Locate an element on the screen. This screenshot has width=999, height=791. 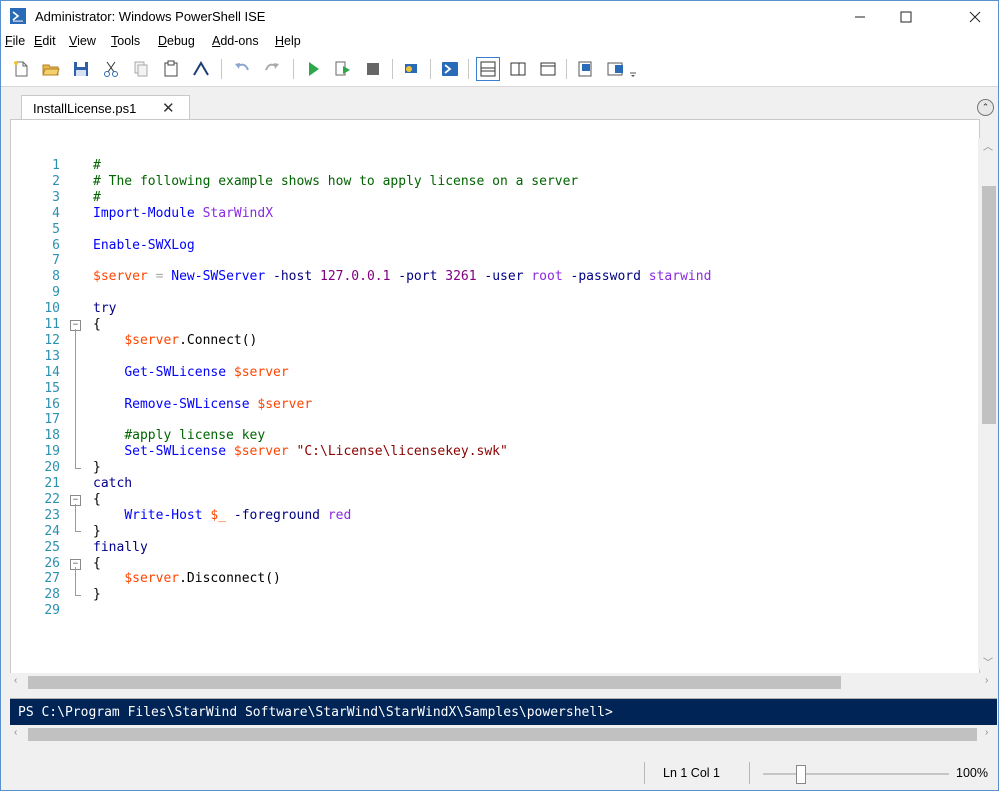
tab-label: InstallLicense.ps1 is located at coordinates (85, 108).